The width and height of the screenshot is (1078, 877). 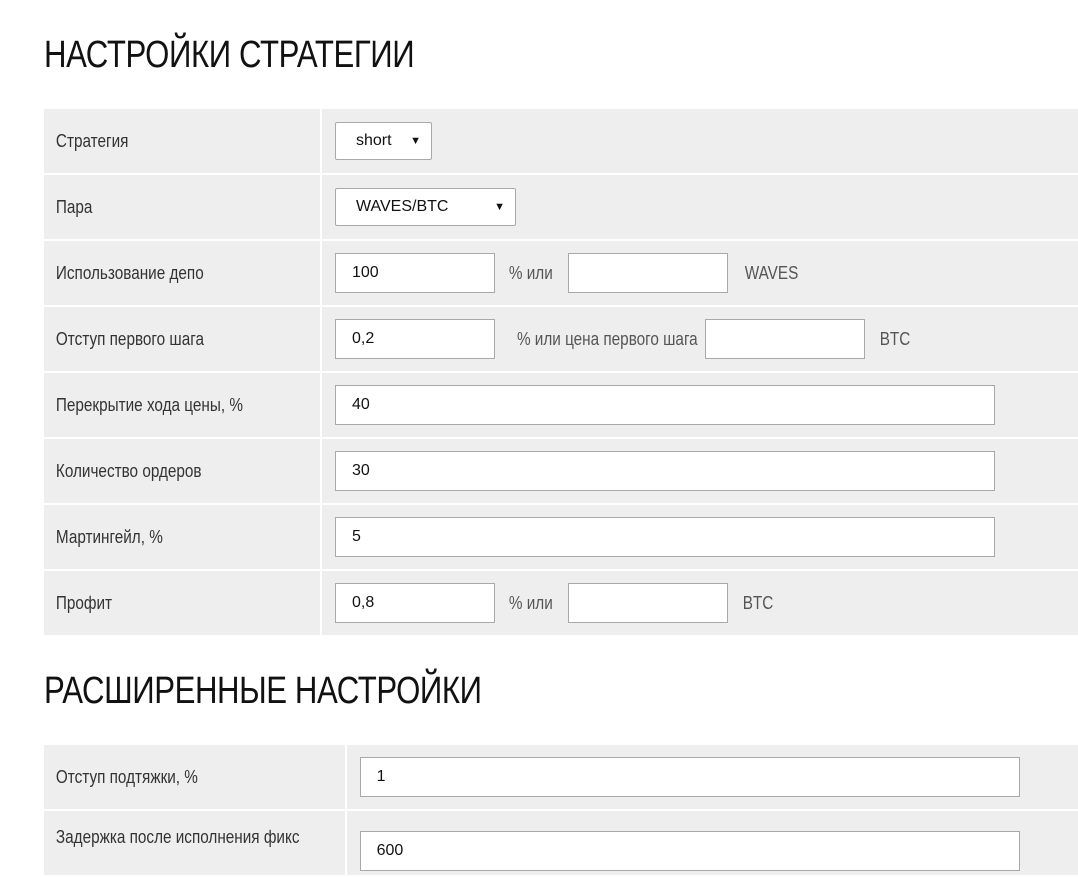 I want to click on row-profit: Профит % или BTC, so click(x=561, y=604).